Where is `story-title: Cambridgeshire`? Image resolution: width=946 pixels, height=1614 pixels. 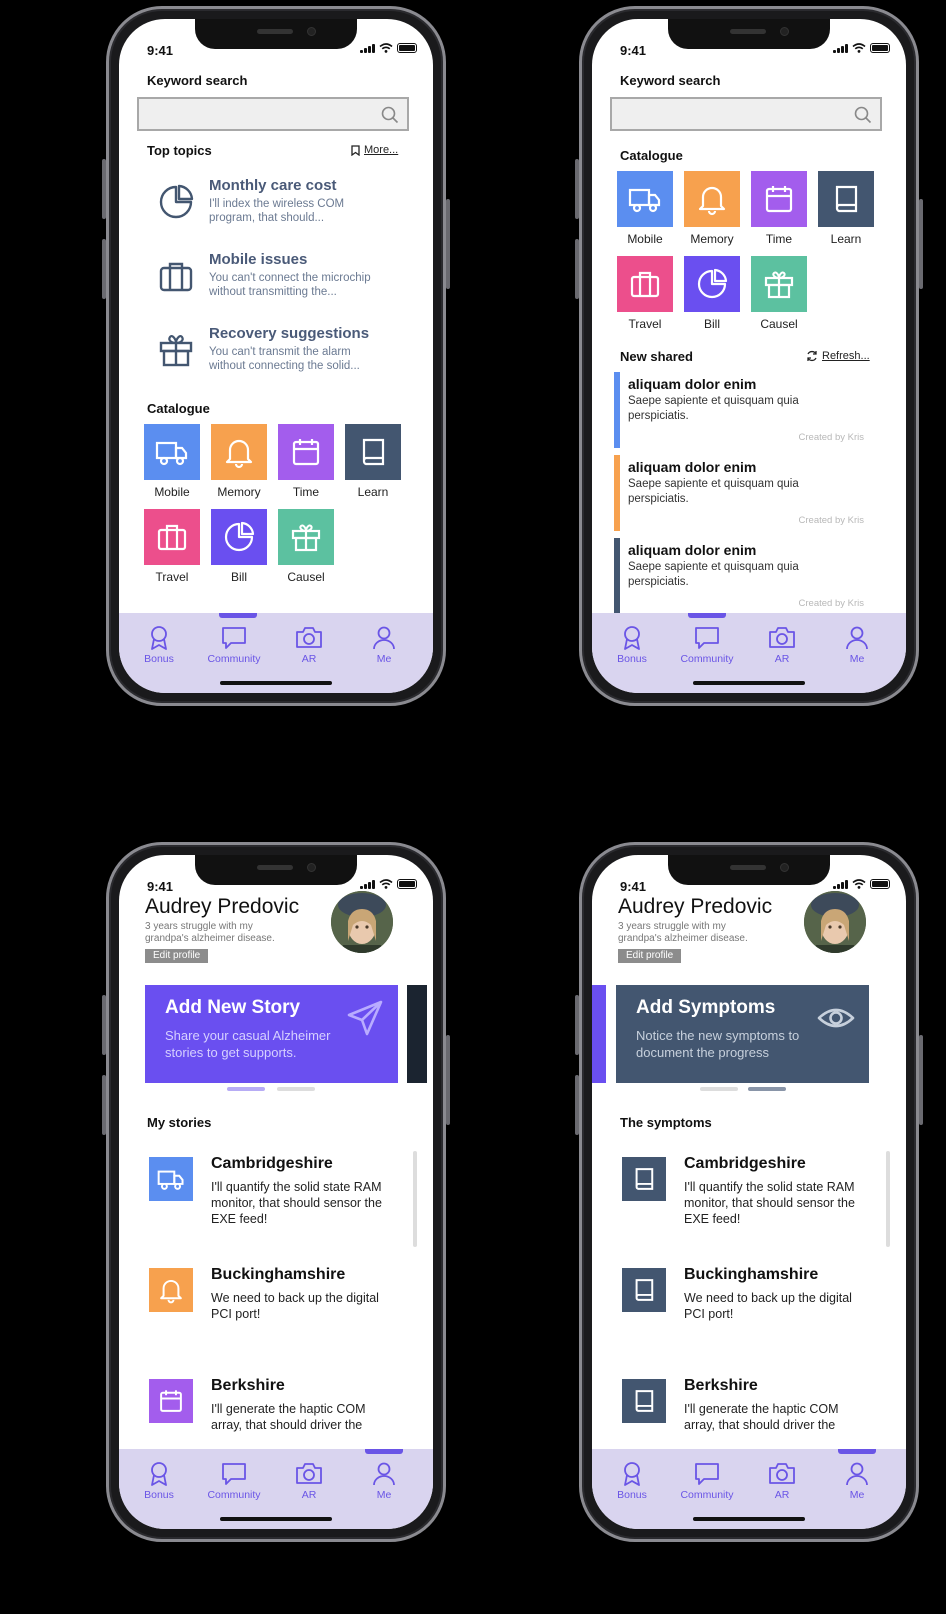
story-title: Cambridgeshire is located at coordinates (272, 1163).